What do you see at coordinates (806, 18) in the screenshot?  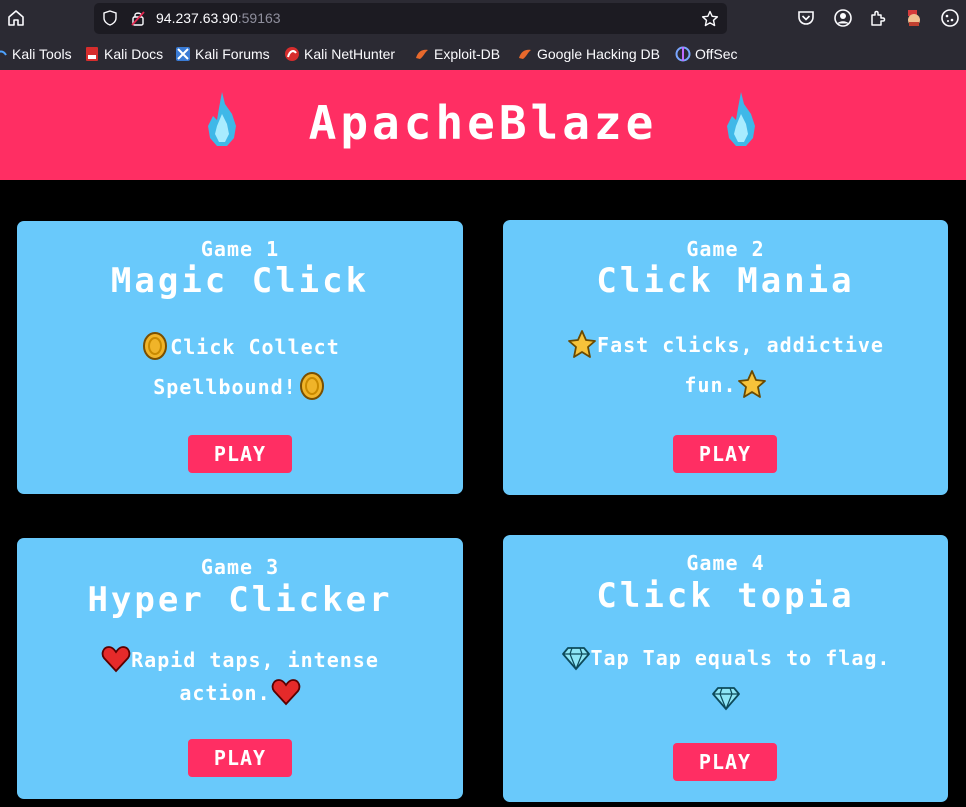 I see `pocket-icon` at bounding box center [806, 18].